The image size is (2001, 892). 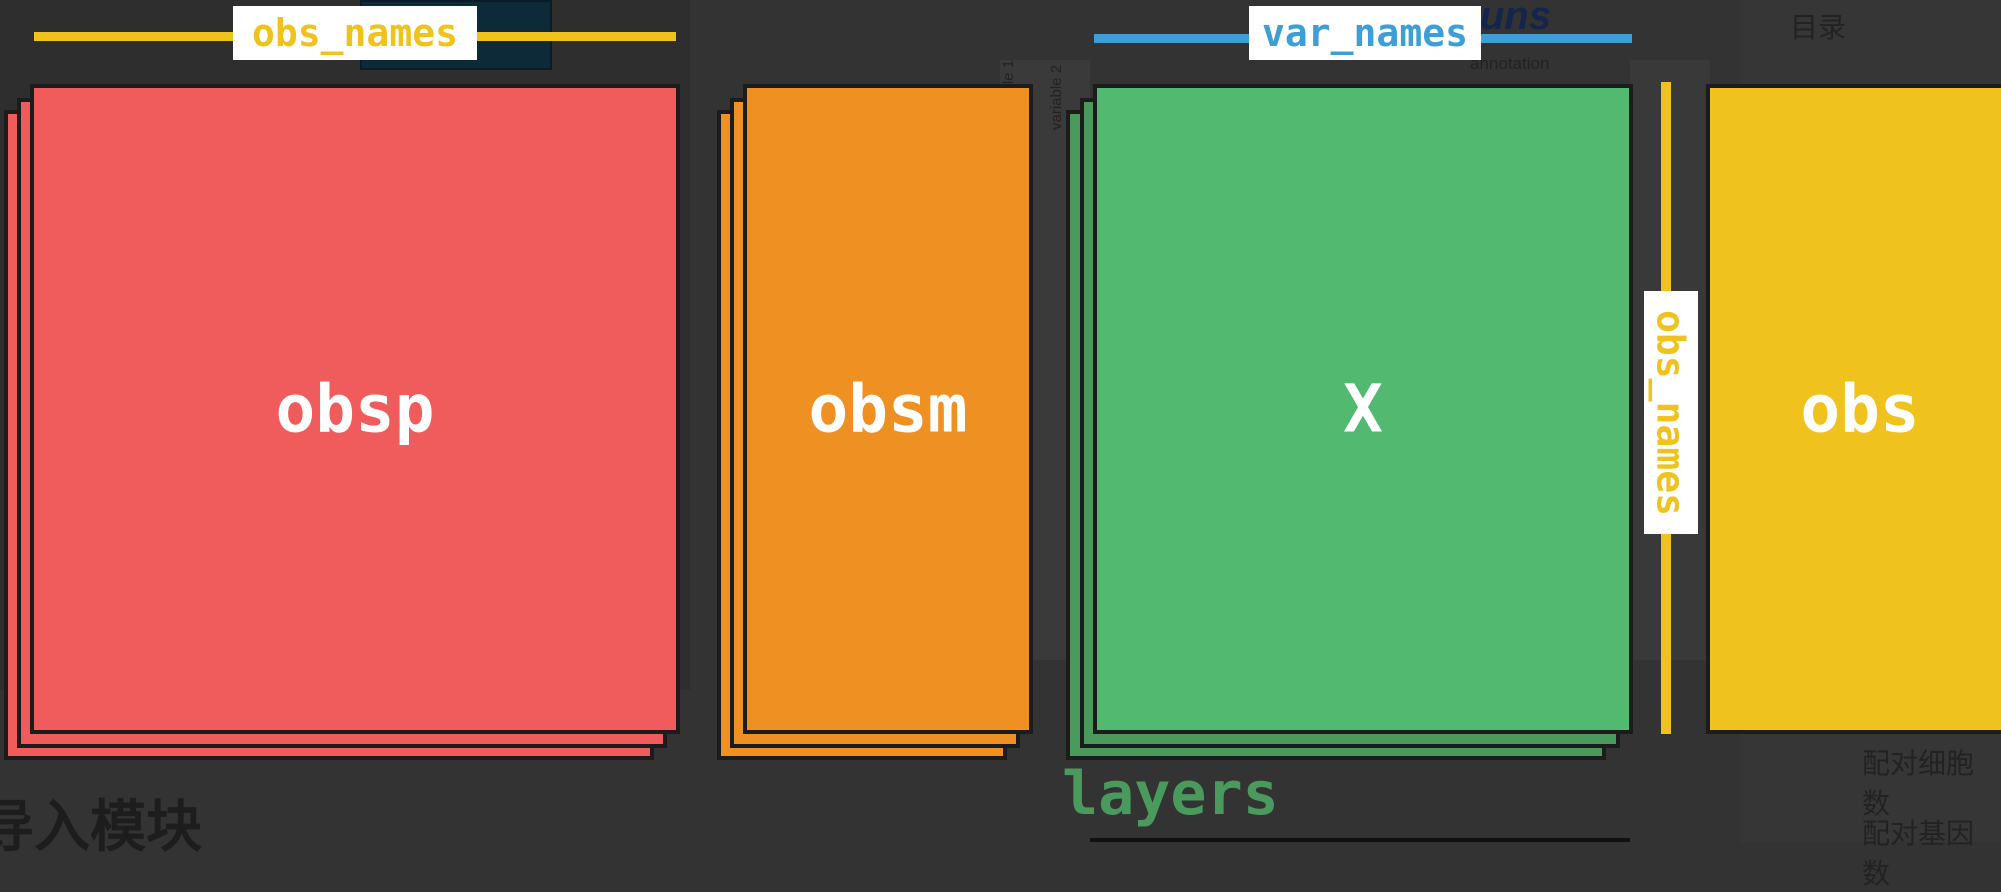 I want to click on obs-names-vertical-tag: obs_names, so click(x=1670, y=413).